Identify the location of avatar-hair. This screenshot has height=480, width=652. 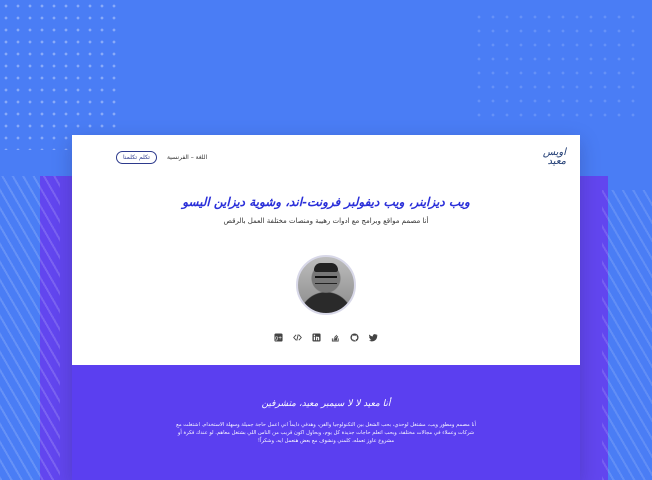
(326, 267).